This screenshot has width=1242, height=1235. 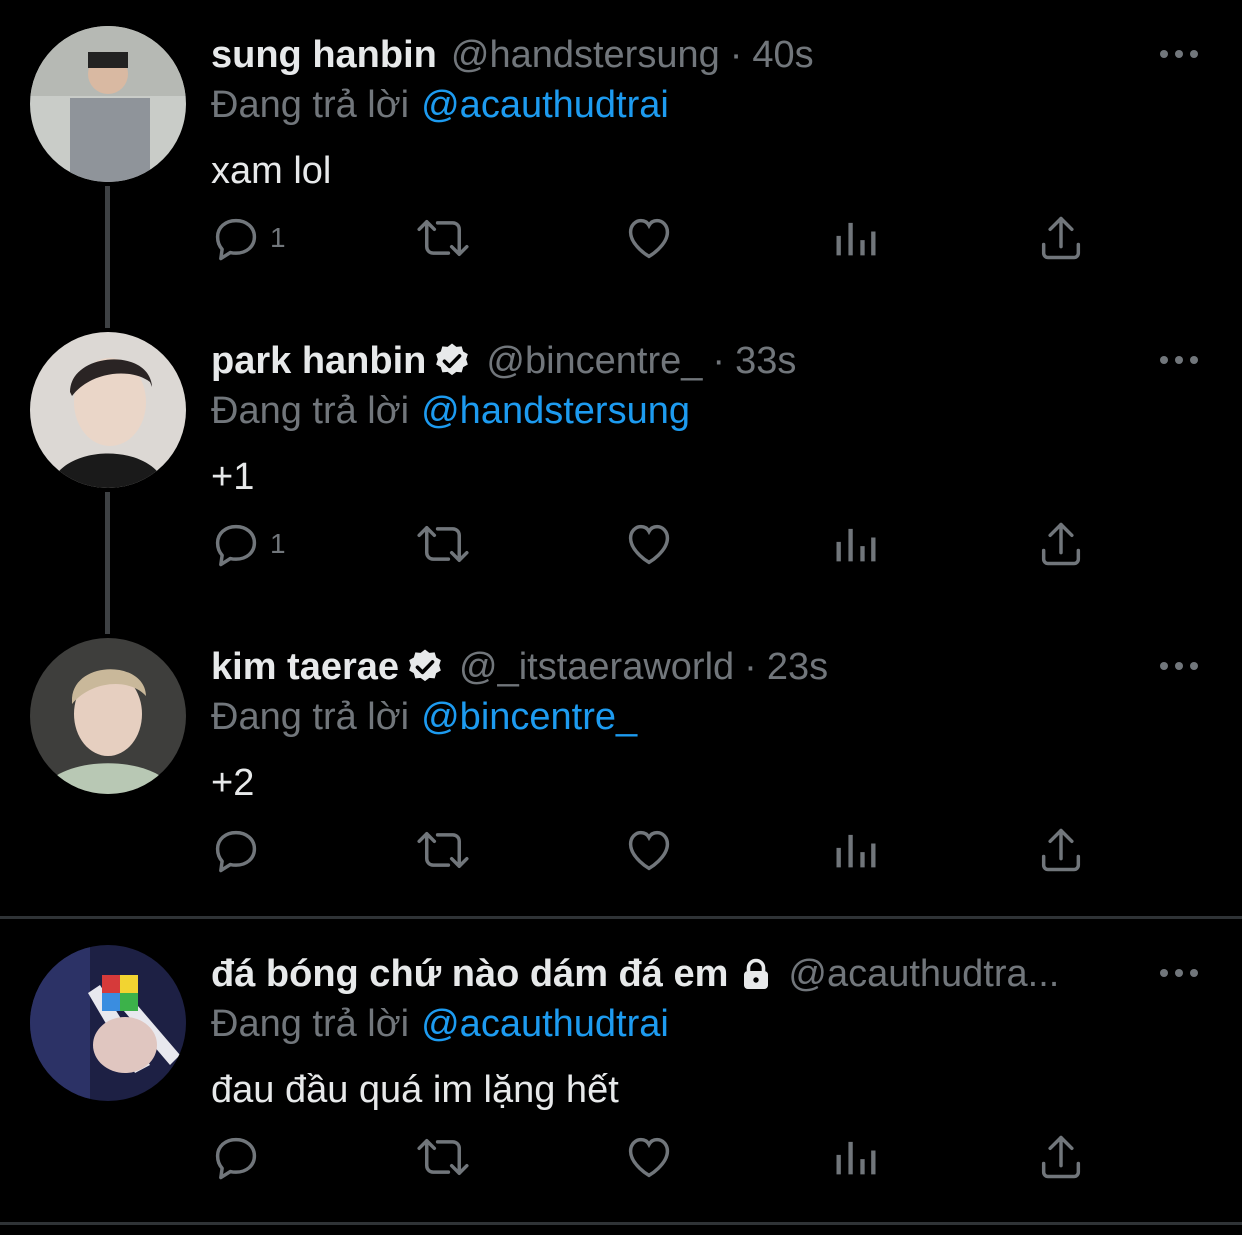 What do you see at coordinates (415, 1090) in the screenshot?
I see `tweet-text: đau đầu quá im lặng hết` at bounding box center [415, 1090].